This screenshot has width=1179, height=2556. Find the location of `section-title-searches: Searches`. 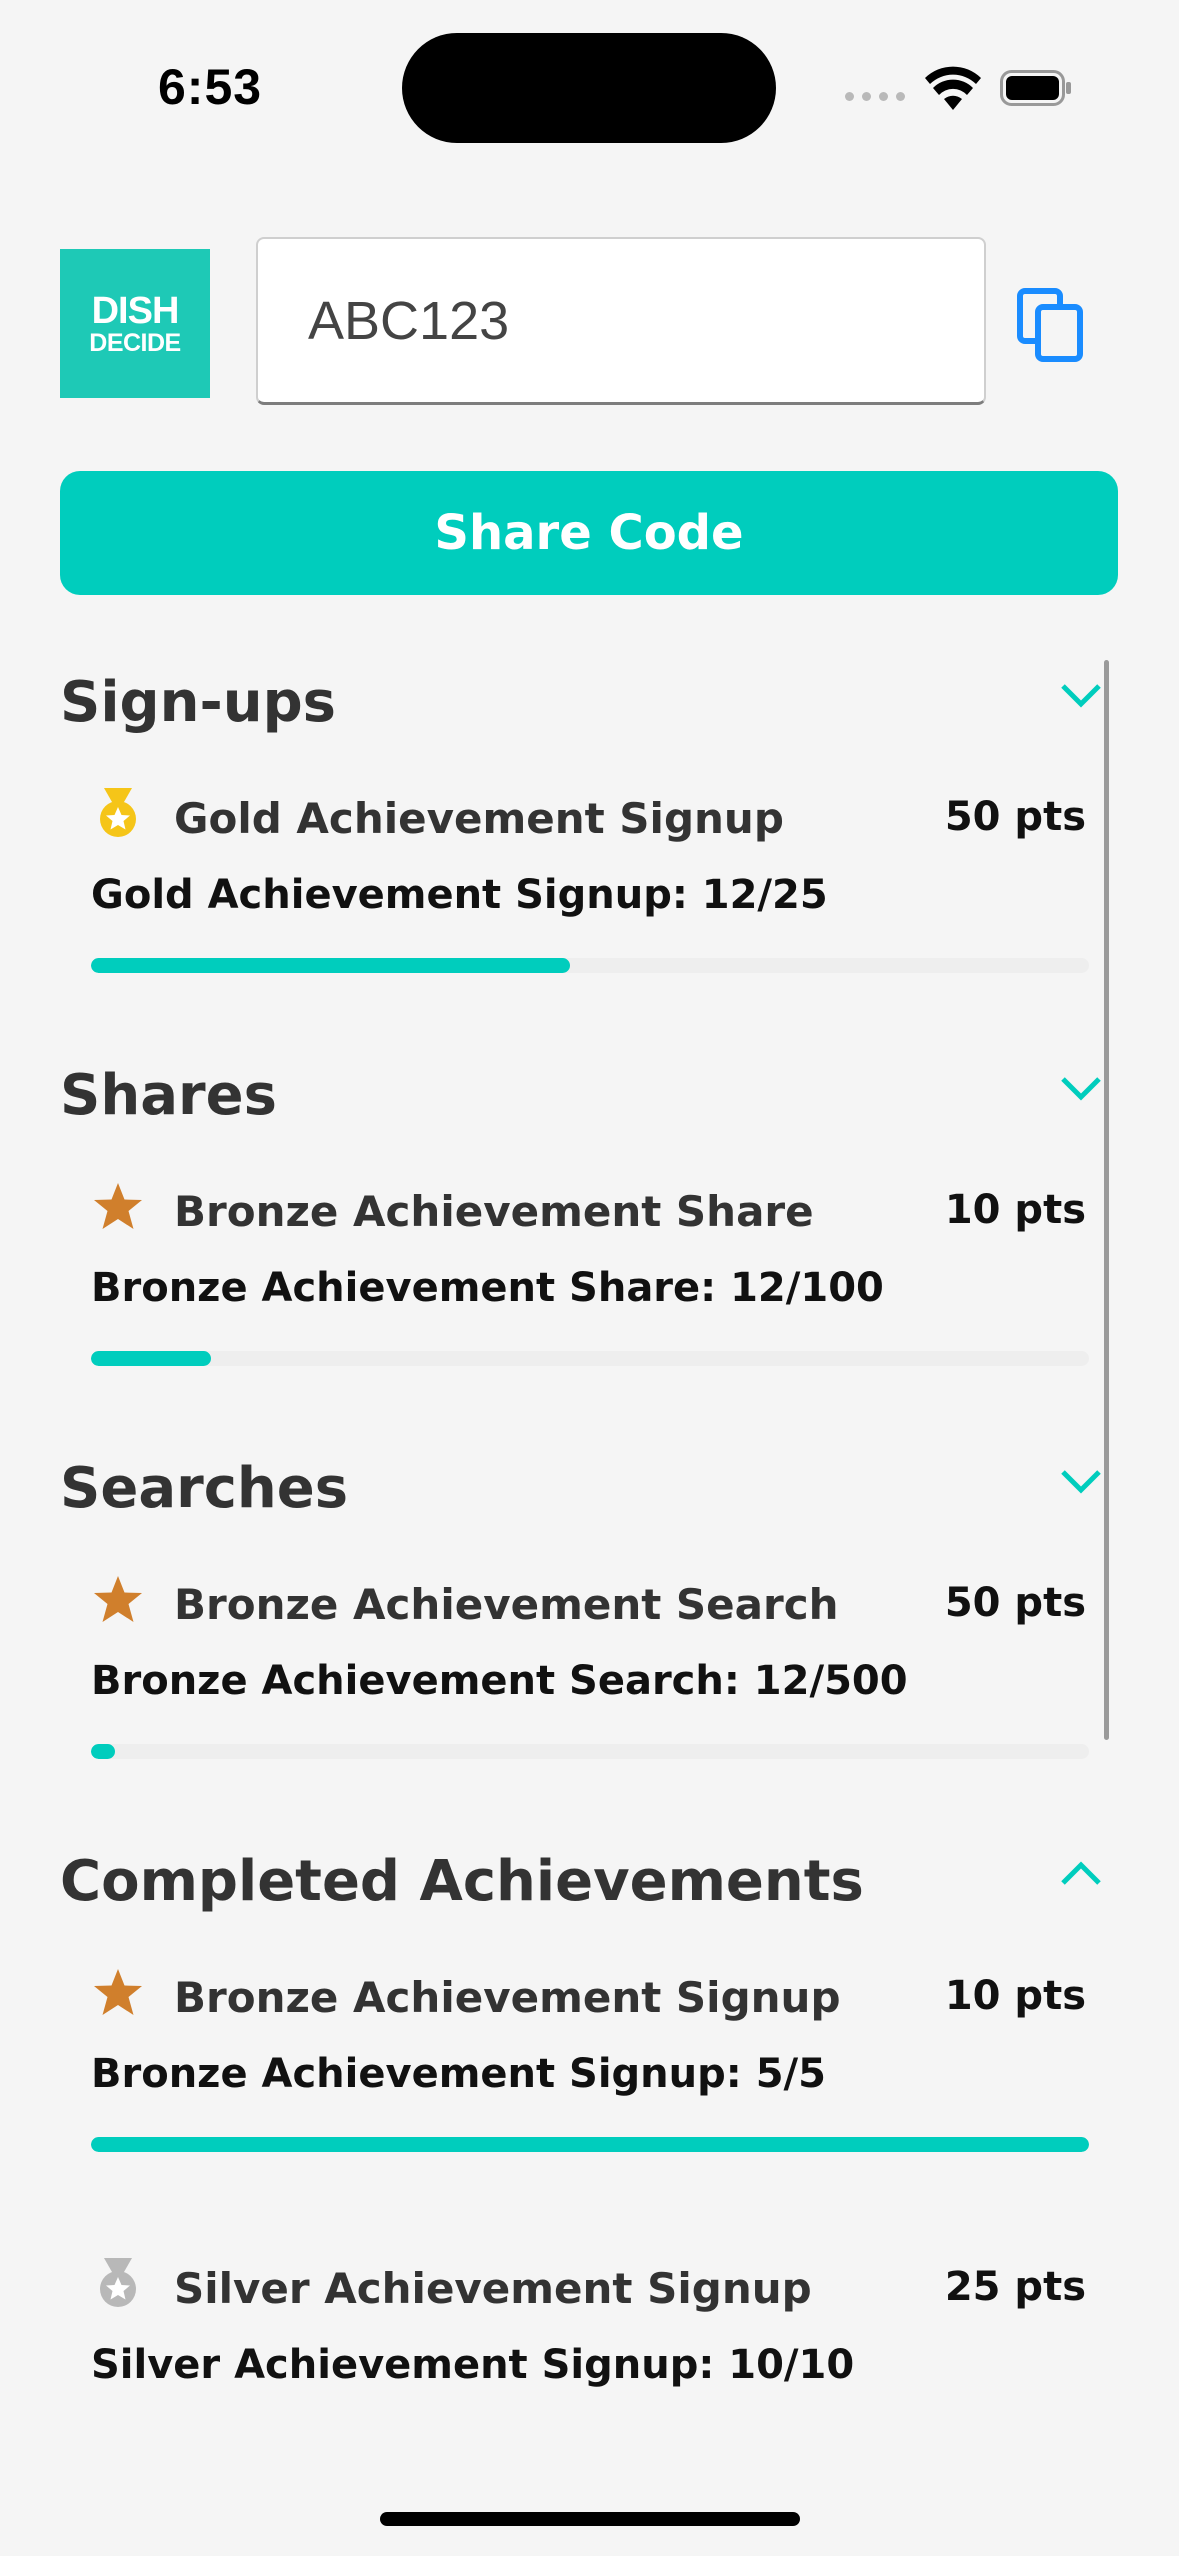

section-title-searches: Searches is located at coordinates (204, 1488).